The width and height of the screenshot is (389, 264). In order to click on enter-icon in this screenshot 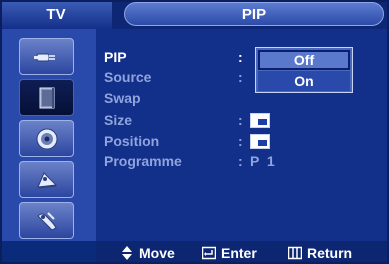, I will do `click(209, 252)`.